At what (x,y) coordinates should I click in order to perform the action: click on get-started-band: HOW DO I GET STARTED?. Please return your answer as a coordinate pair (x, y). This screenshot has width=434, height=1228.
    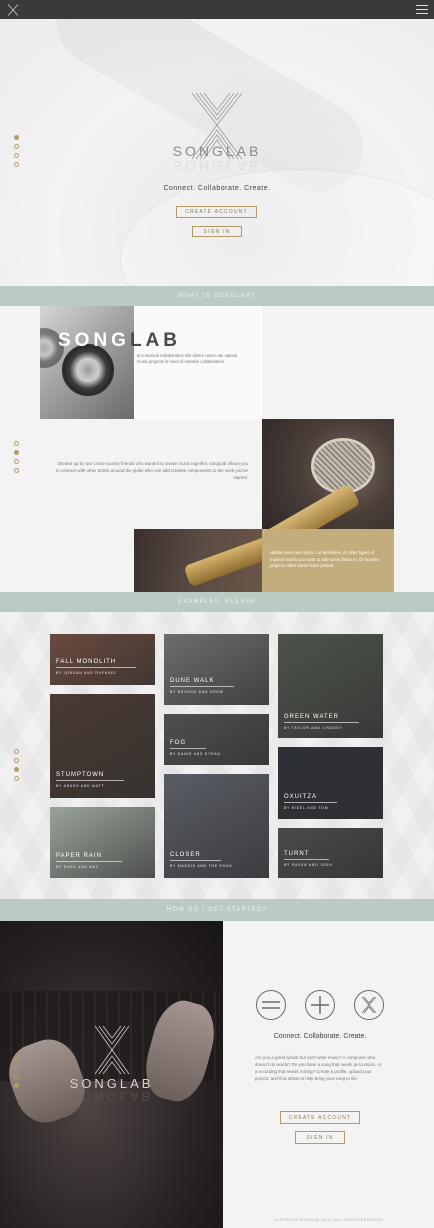
    Looking at the image, I should click on (217, 910).